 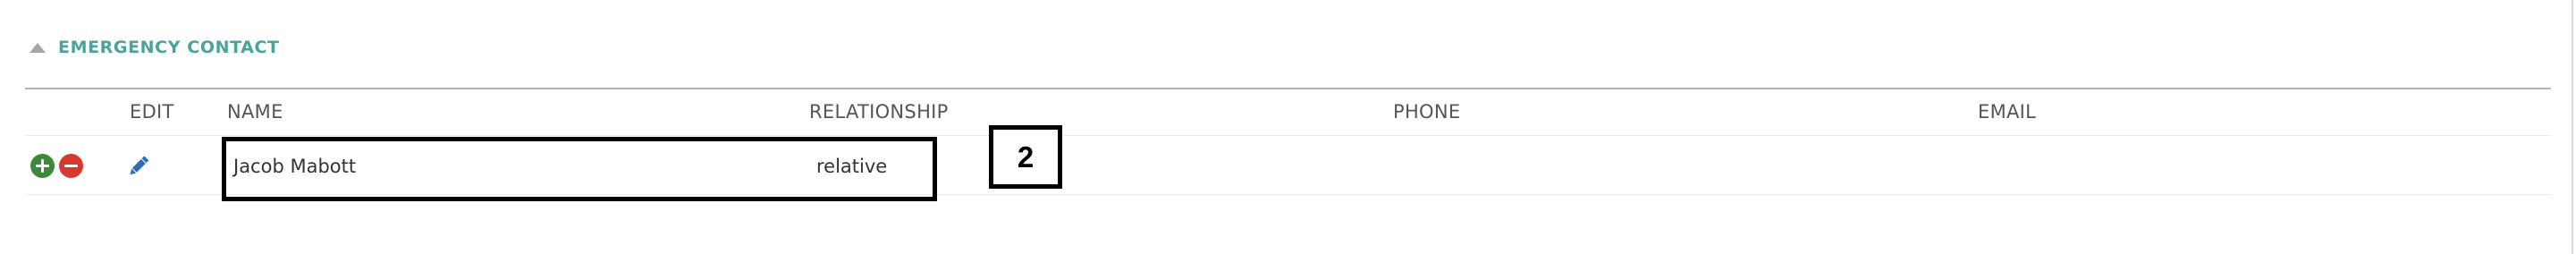 I want to click on column-header-edit: EDIT, so click(x=152, y=112).